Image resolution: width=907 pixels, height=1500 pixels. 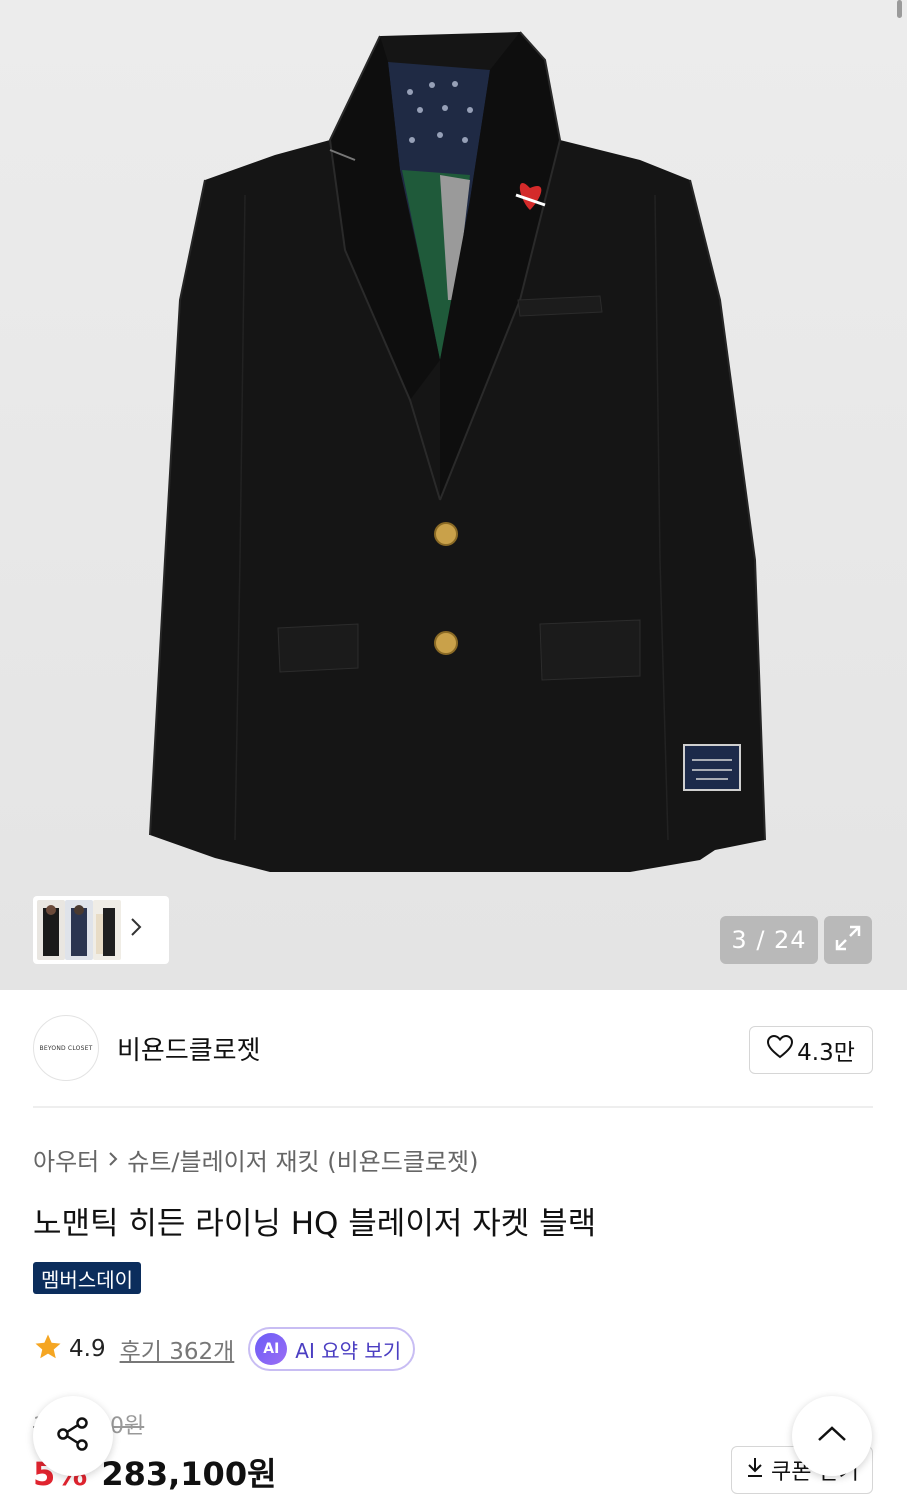 I want to click on like-button: 4.3만, so click(x=811, y=1050).